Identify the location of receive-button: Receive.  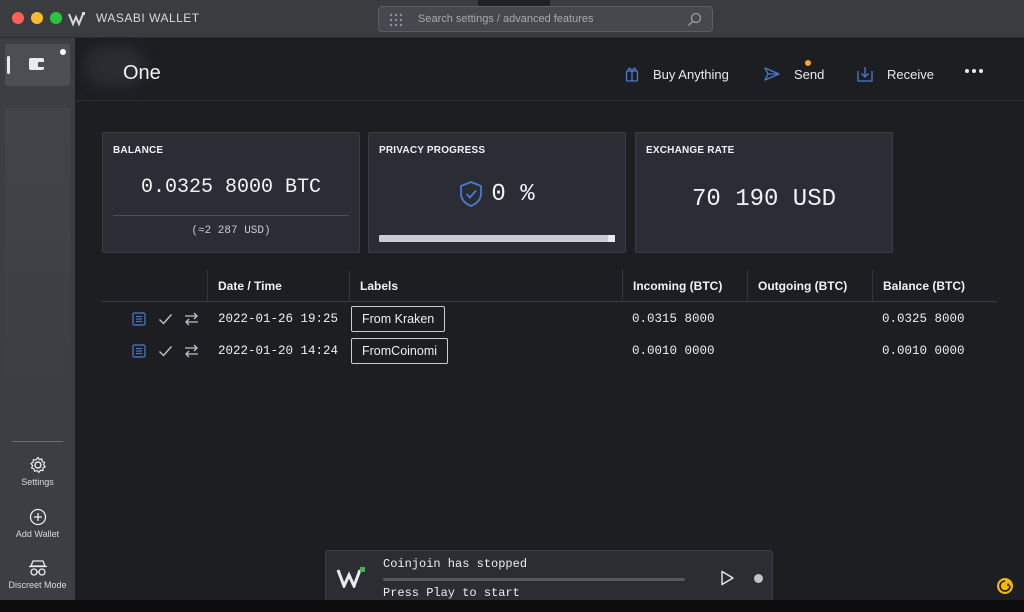
(895, 74).